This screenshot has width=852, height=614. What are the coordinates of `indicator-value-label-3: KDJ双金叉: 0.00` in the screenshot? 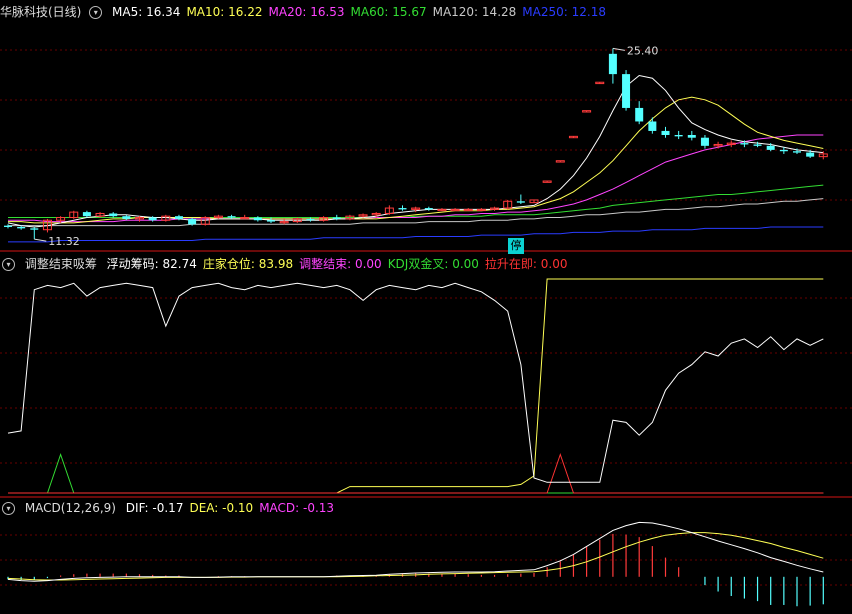 It's located at (433, 264).